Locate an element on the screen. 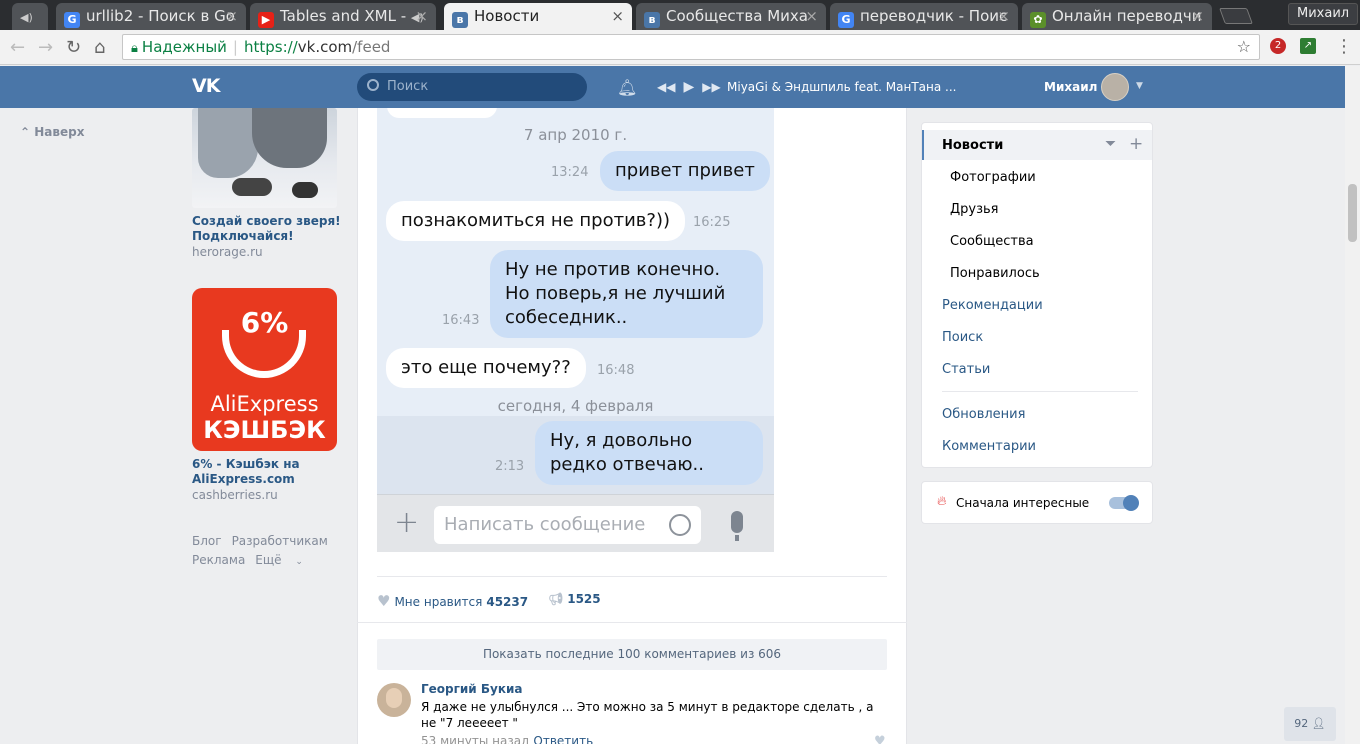  bell-icon: 🔔︎ is located at coordinates (627, 87).